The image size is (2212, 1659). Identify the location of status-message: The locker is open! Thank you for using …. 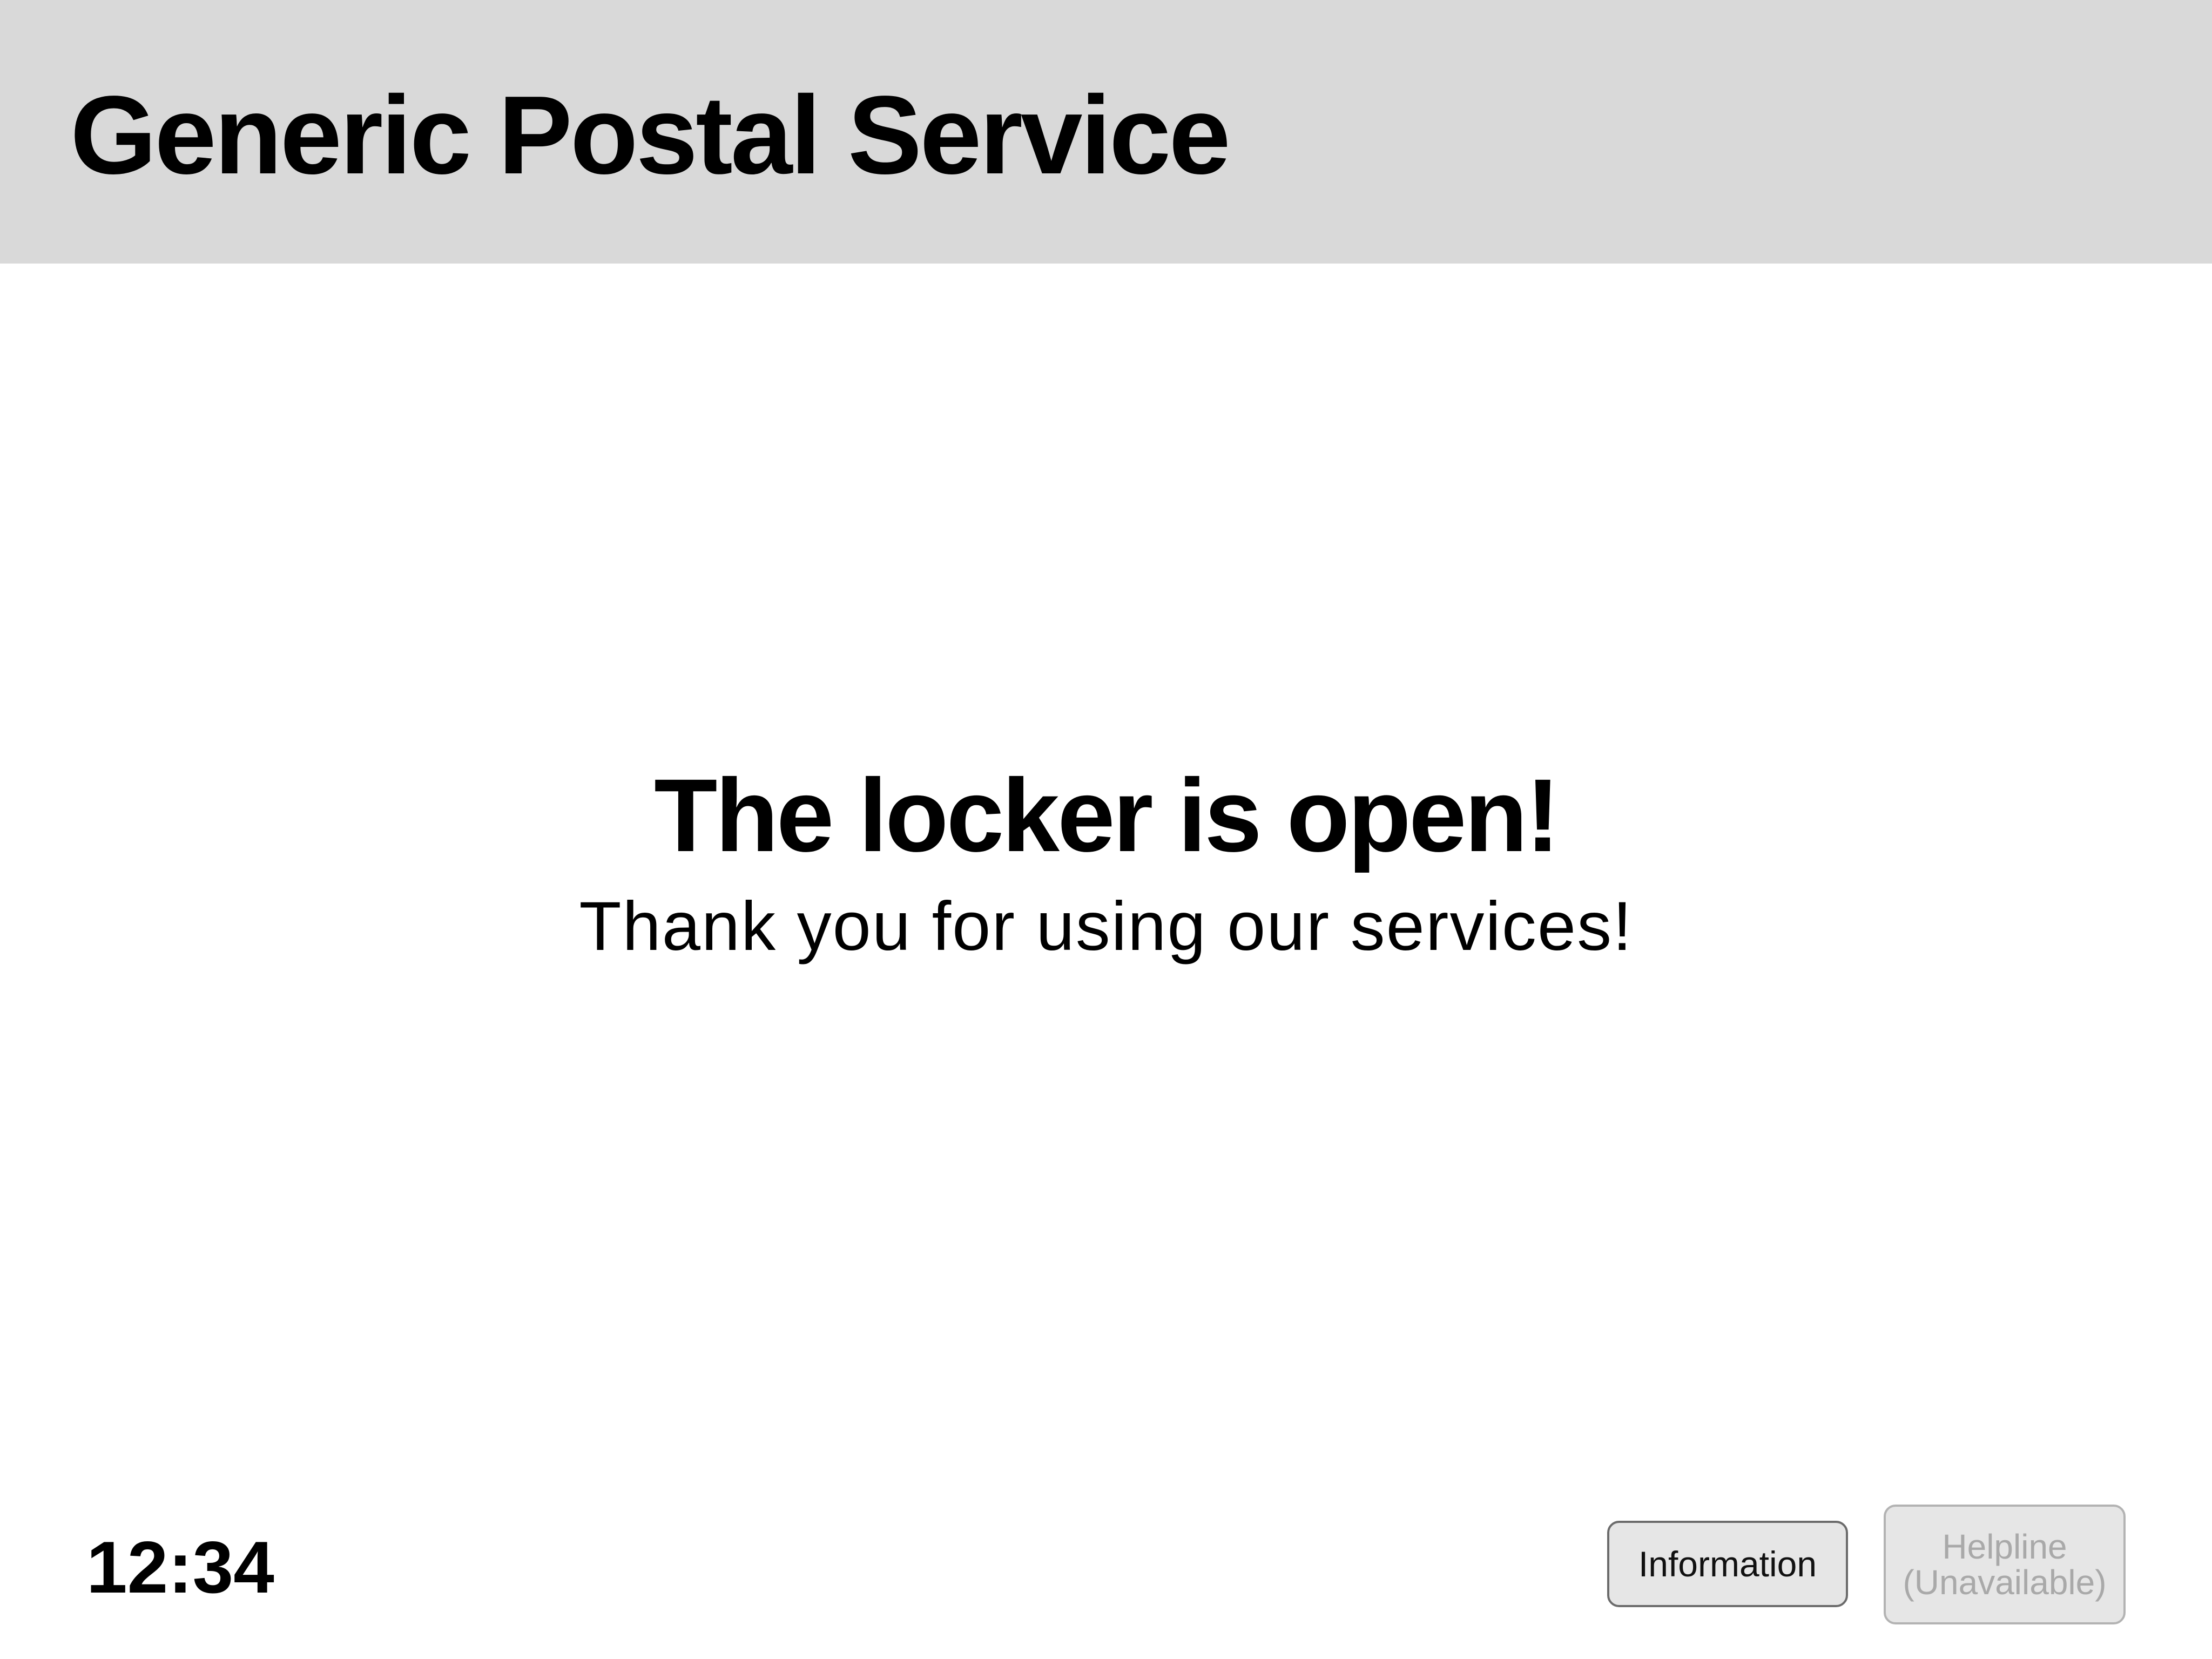
(1106, 860).